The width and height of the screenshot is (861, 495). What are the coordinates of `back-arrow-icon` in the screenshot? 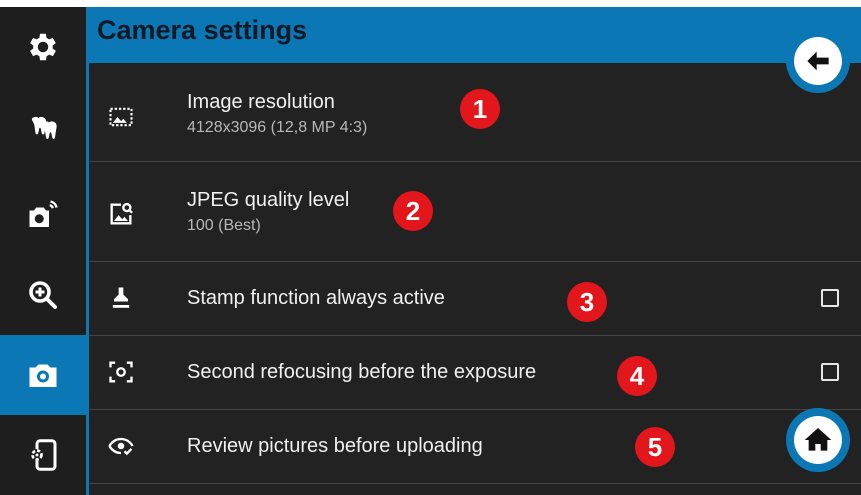 It's located at (818, 61).